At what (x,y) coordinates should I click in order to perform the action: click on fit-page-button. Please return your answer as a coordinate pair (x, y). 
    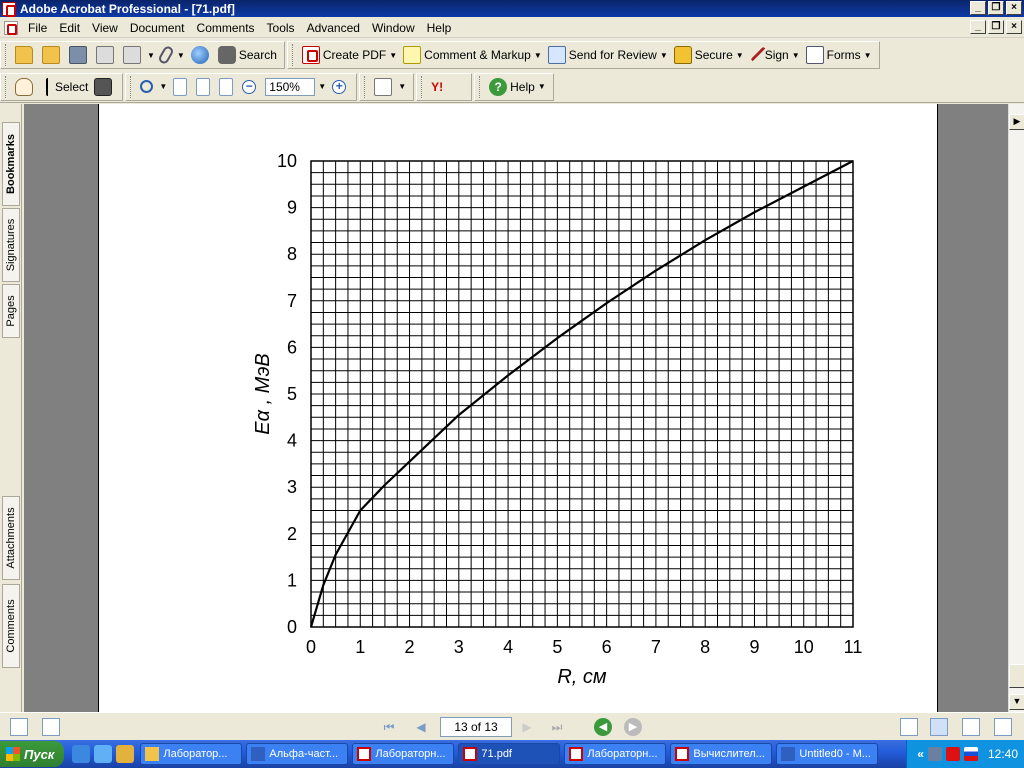
    Looking at the image, I should click on (204, 87).